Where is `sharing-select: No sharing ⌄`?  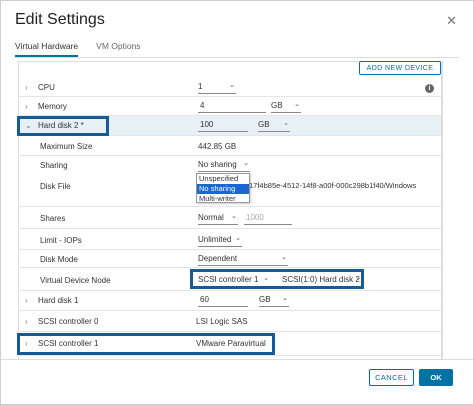 sharing-select: No sharing ⌄ is located at coordinates (224, 166).